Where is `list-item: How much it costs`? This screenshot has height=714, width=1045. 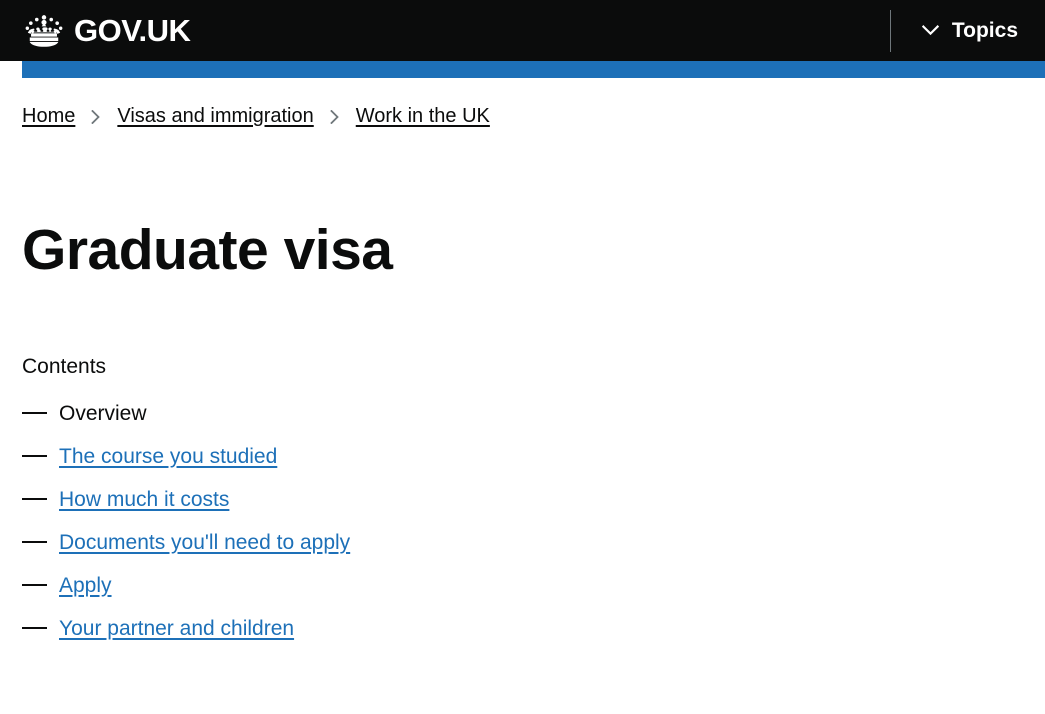 list-item: How much it costs is located at coordinates (533, 508).